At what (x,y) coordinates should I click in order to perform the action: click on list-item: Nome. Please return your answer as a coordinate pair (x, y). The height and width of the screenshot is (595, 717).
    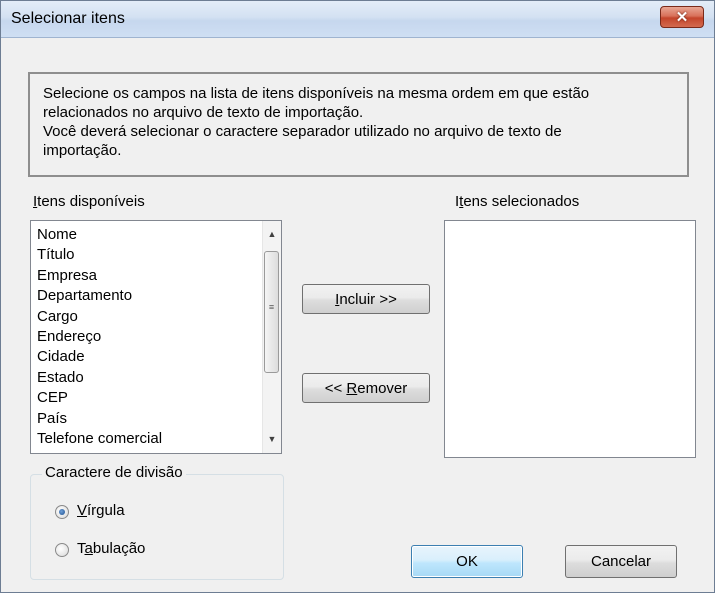
    Looking at the image, I should click on (99, 235).